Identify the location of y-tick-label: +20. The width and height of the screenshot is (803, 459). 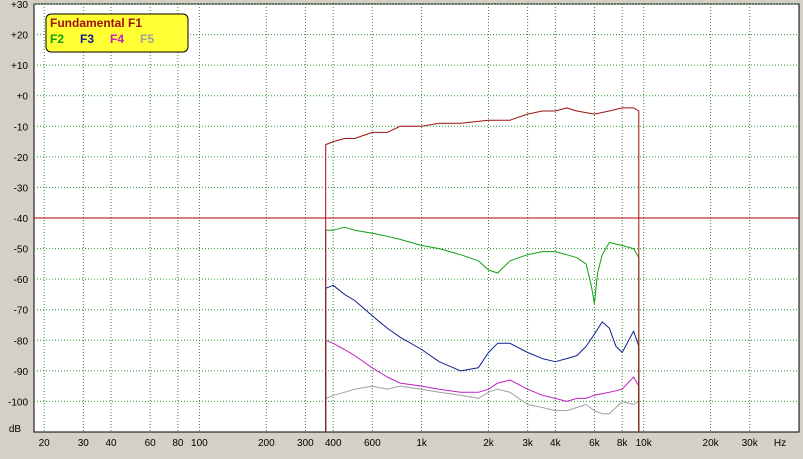
(19, 36).